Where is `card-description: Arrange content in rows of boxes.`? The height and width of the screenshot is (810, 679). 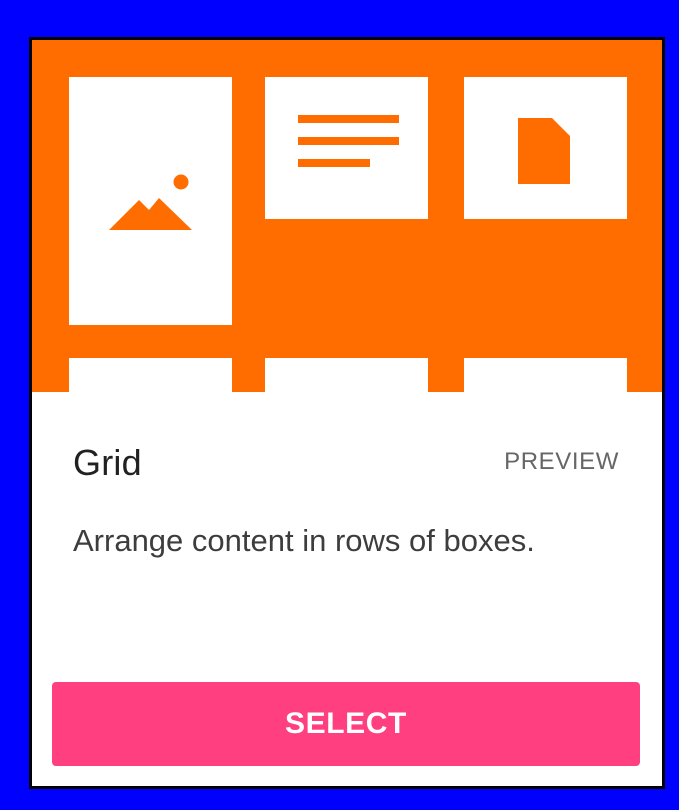
card-description: Arrange content in rows of boxes. is located at coordinates (304, 540).